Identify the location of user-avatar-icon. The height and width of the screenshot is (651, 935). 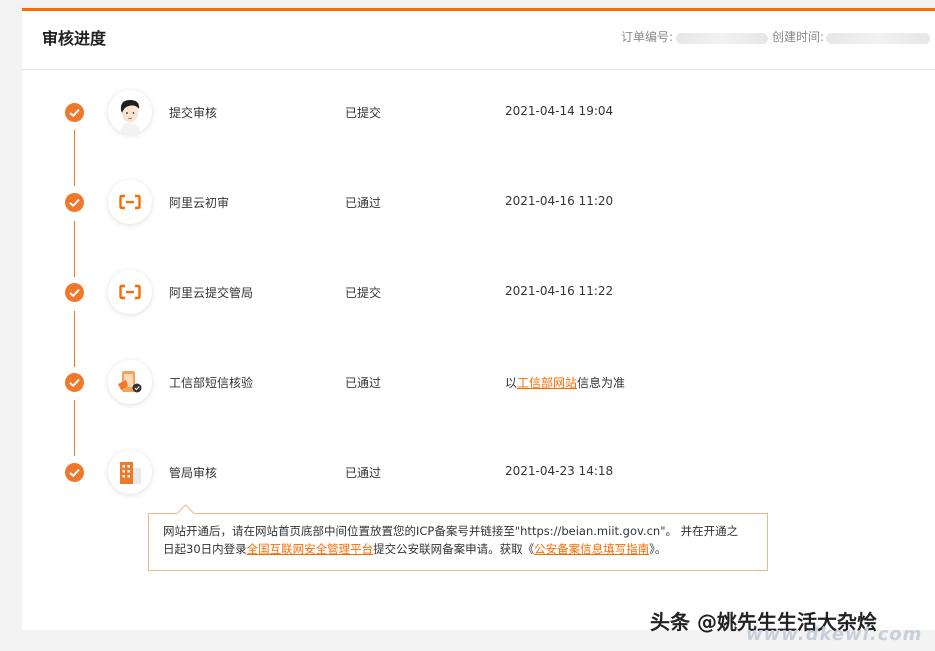
(130, 112).